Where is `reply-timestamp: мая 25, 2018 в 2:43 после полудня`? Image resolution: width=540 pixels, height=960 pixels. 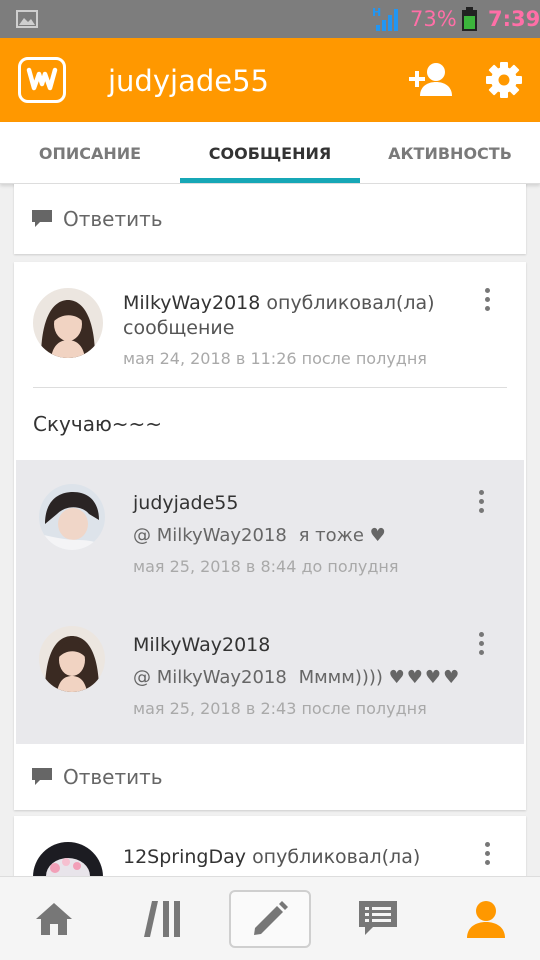
reply-timestamp: мая 25, 2018 в 2:43 после полудня is located at coordinates (280, 708).